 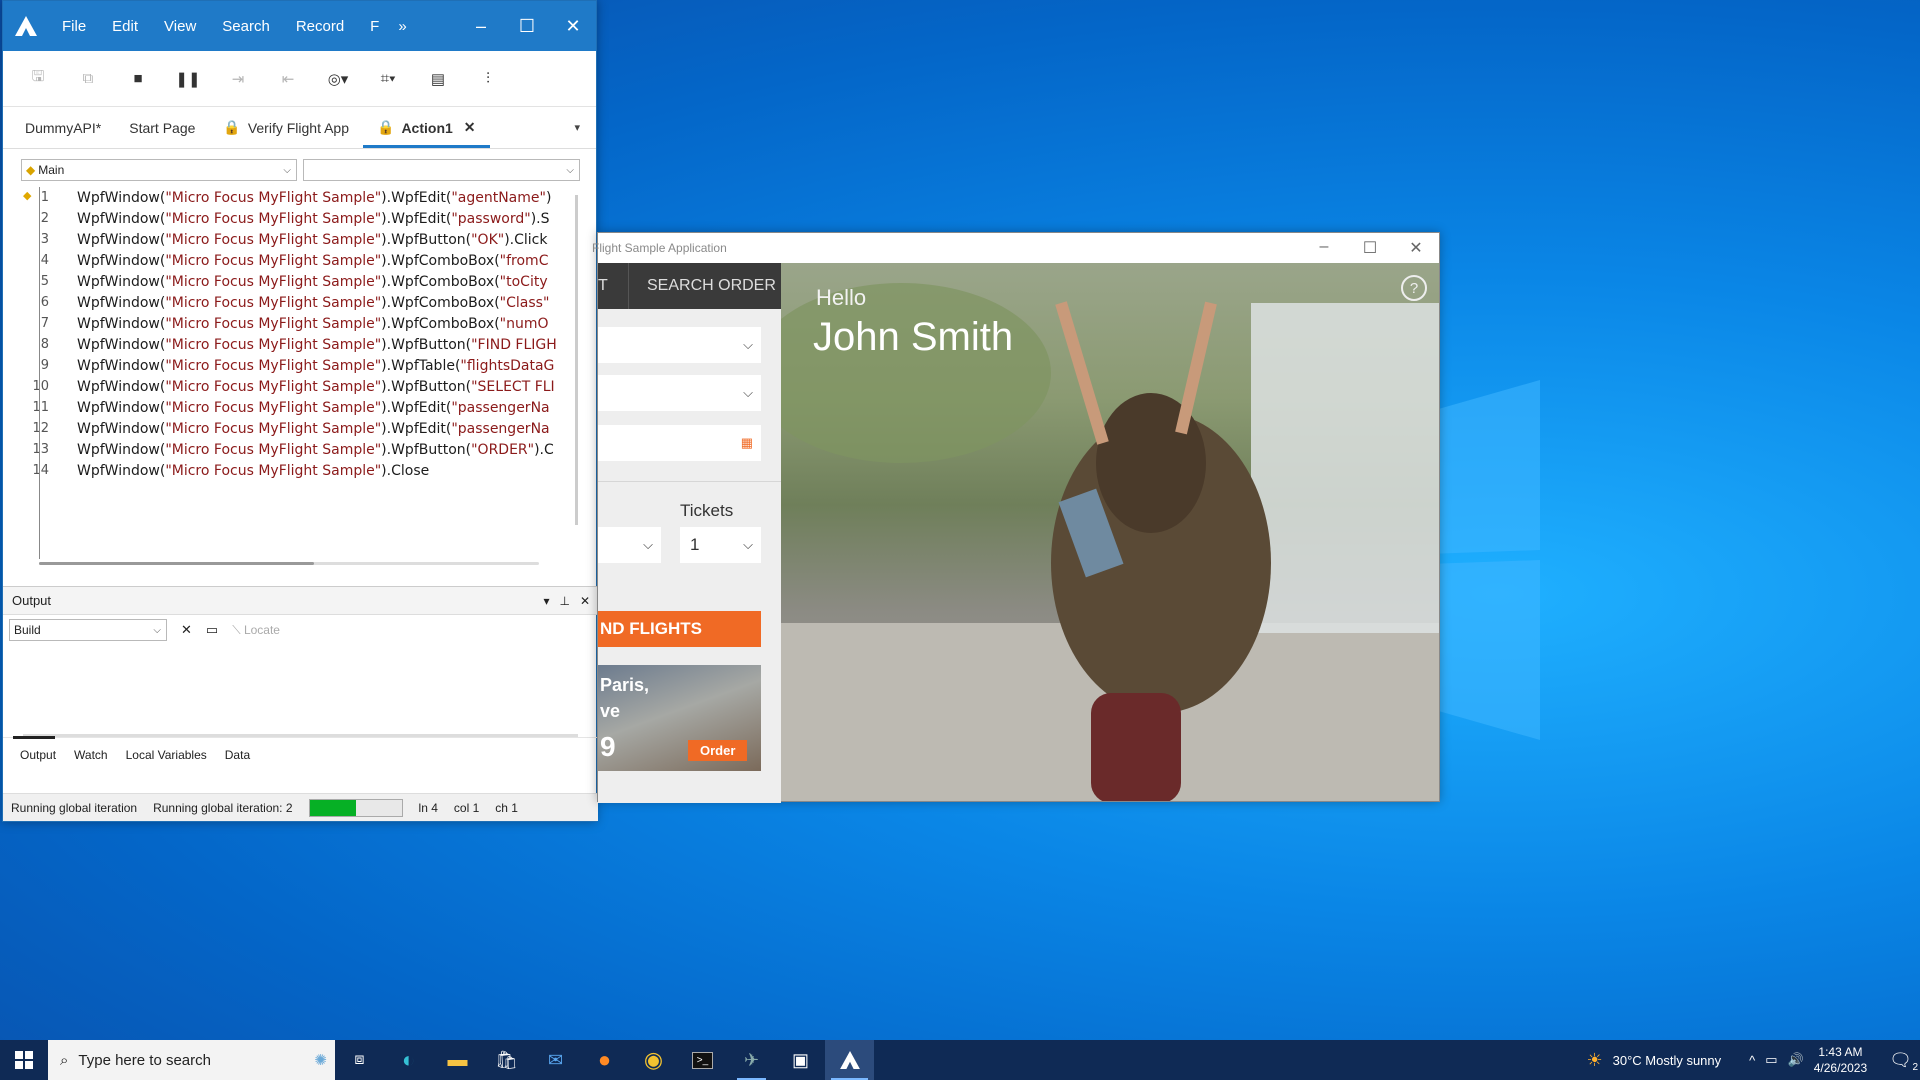 I want to click on taskbar-search: ⌕ Type here to search ✺, so click(x=191, y=1060).